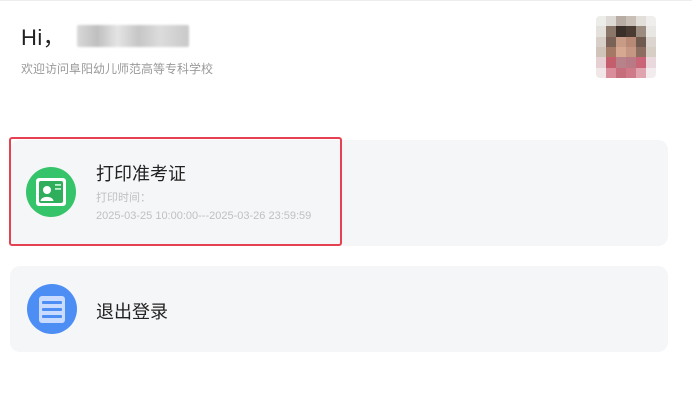 This screenshot has height=403, width=692. I want to click on logout-title: 退出登录, so click(132, 311).